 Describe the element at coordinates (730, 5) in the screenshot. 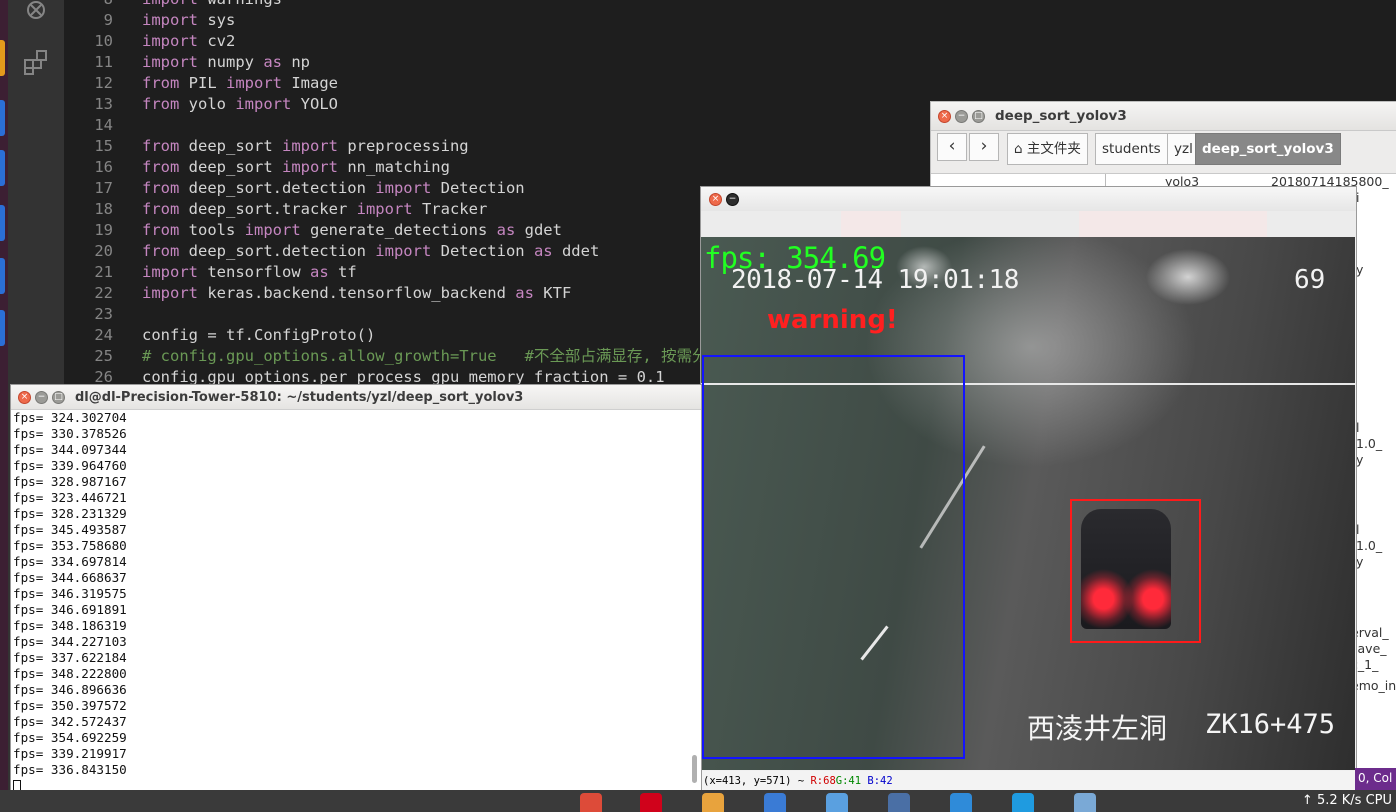

I see `code-line: 8 import warnings` at that location.